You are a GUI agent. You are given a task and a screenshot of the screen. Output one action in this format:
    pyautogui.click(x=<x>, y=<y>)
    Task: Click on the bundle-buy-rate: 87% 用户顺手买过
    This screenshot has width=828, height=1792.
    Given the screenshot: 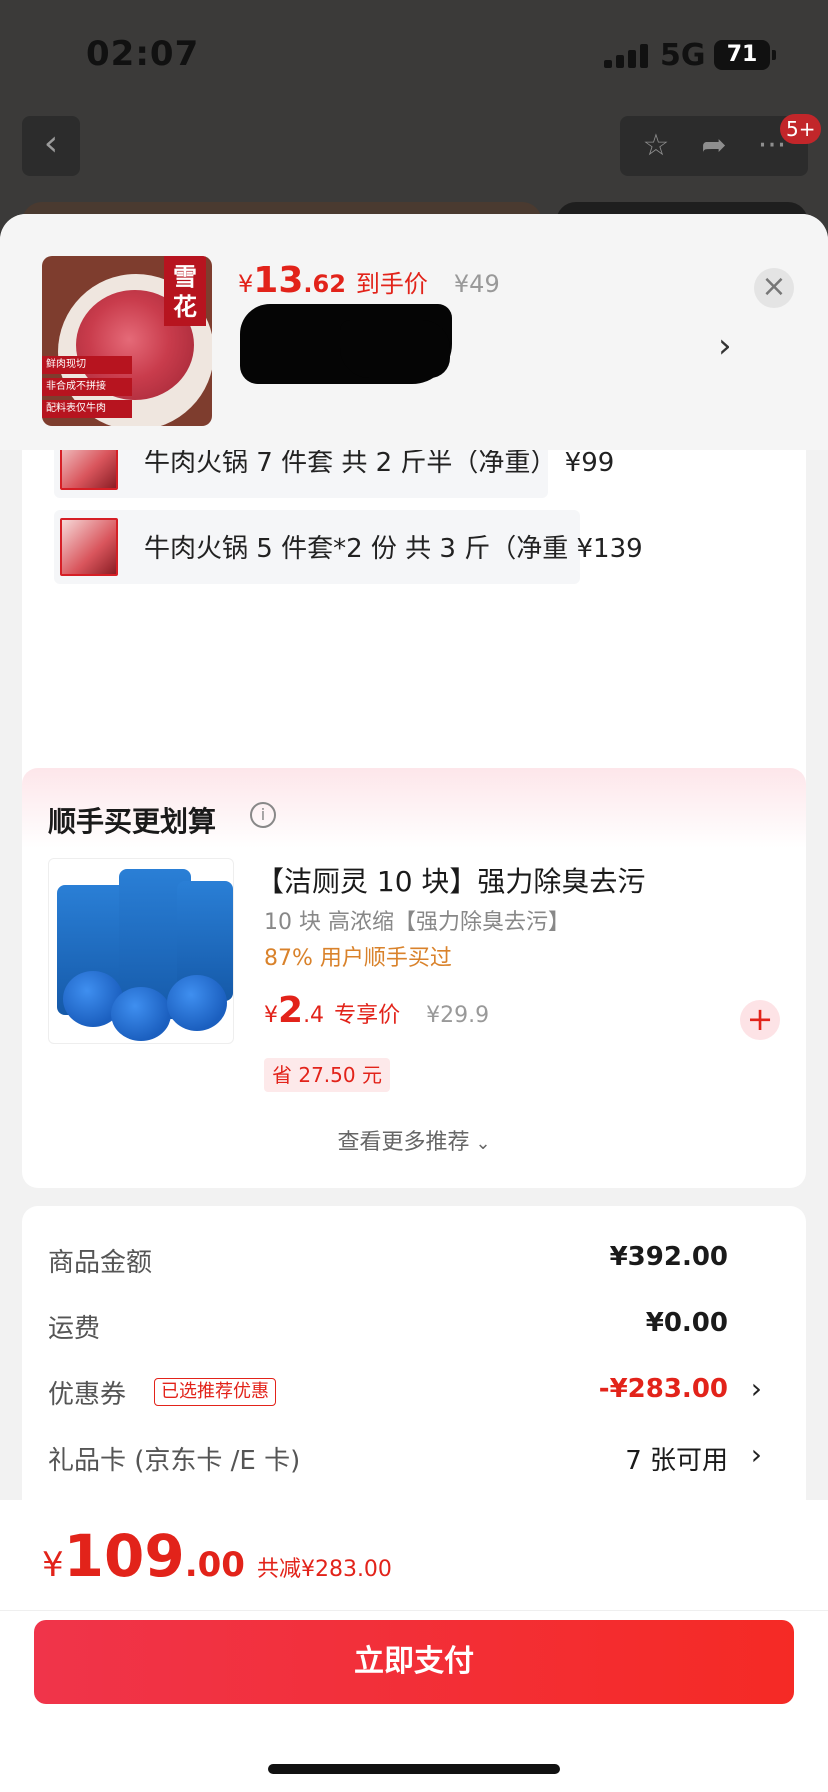 What is the action you would take?
    pyautogui.click(x=358, y=958)
    